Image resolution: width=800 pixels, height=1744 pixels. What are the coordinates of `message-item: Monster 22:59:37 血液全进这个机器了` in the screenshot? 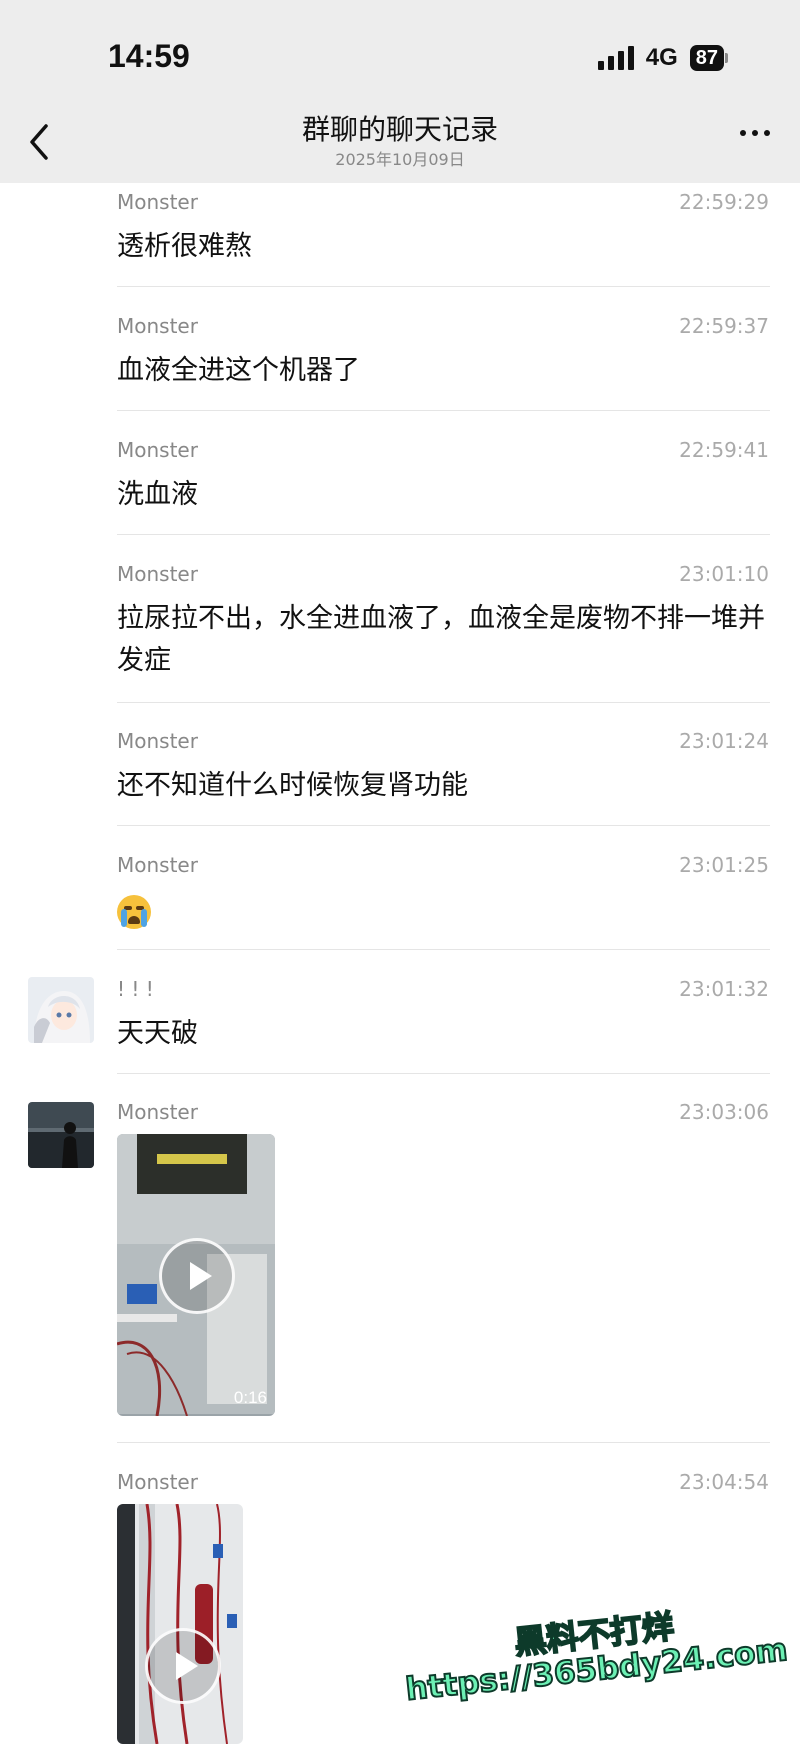 It's located at (400, 364).